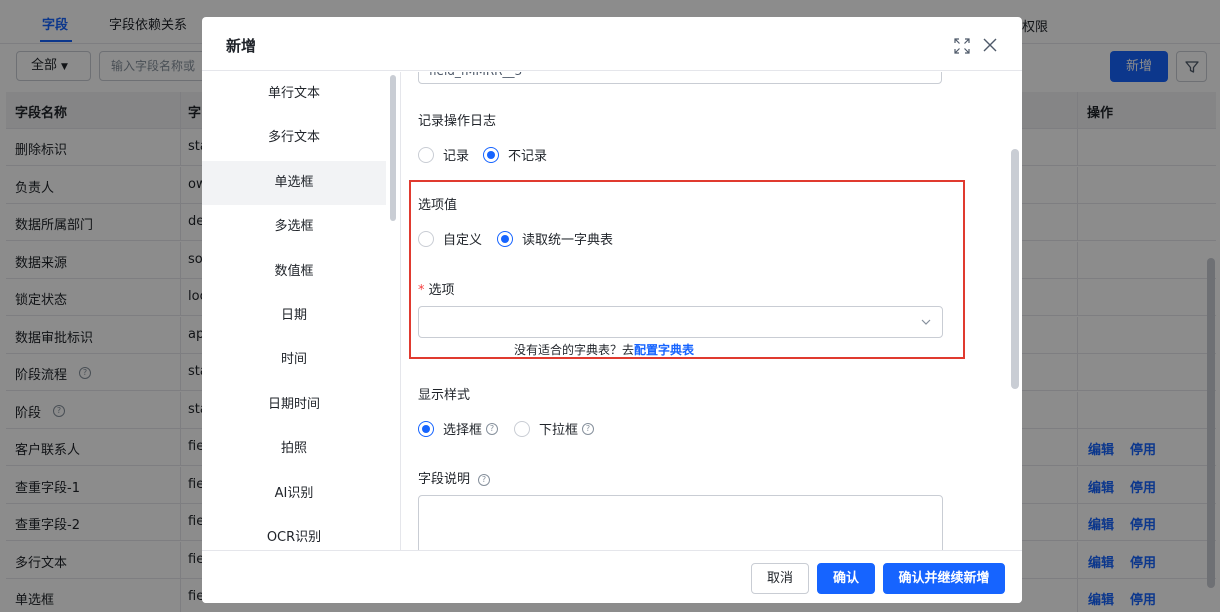 The height and width of the screenshot is (612, 1220). What do you see at coordinates (457, 121) in the screenshot?
I see `log-label: 记录操作日志` at bounding box center [457, 121].